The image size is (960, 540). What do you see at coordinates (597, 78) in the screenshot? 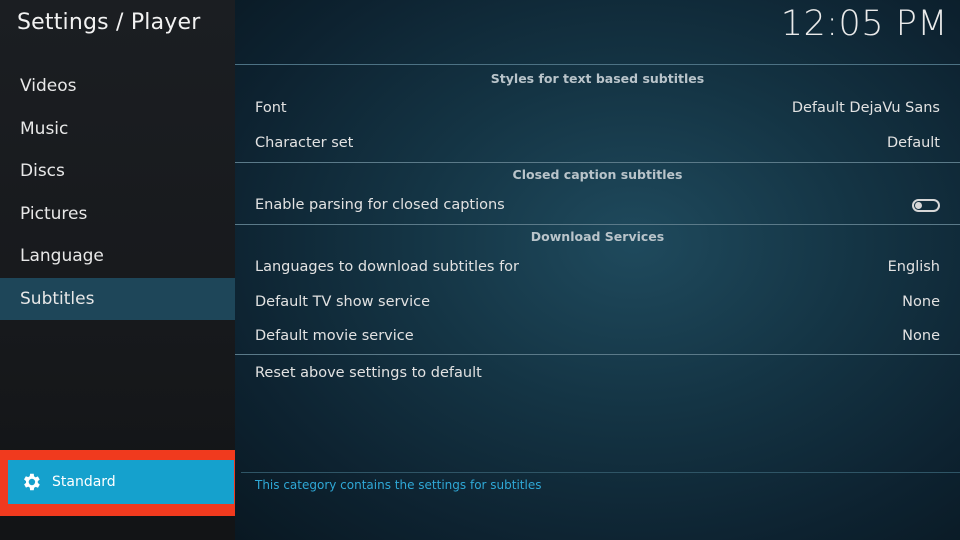
I see `section-header-text-subtitles: Styles for text based subtitles` at bounding box center [597, 78].